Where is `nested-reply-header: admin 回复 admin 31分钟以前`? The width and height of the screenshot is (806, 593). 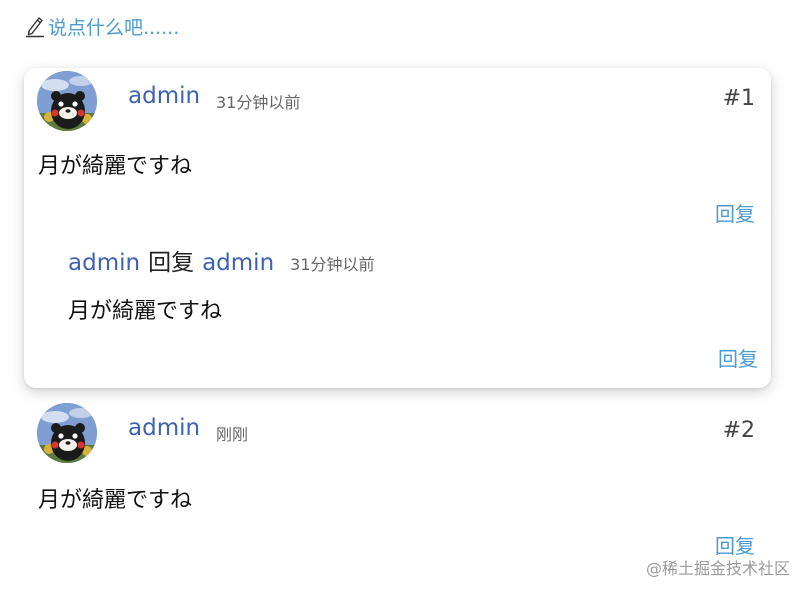 nested-reply-header: admin 回复 admin 31分钟以前 is located at coordinates (221, 260).